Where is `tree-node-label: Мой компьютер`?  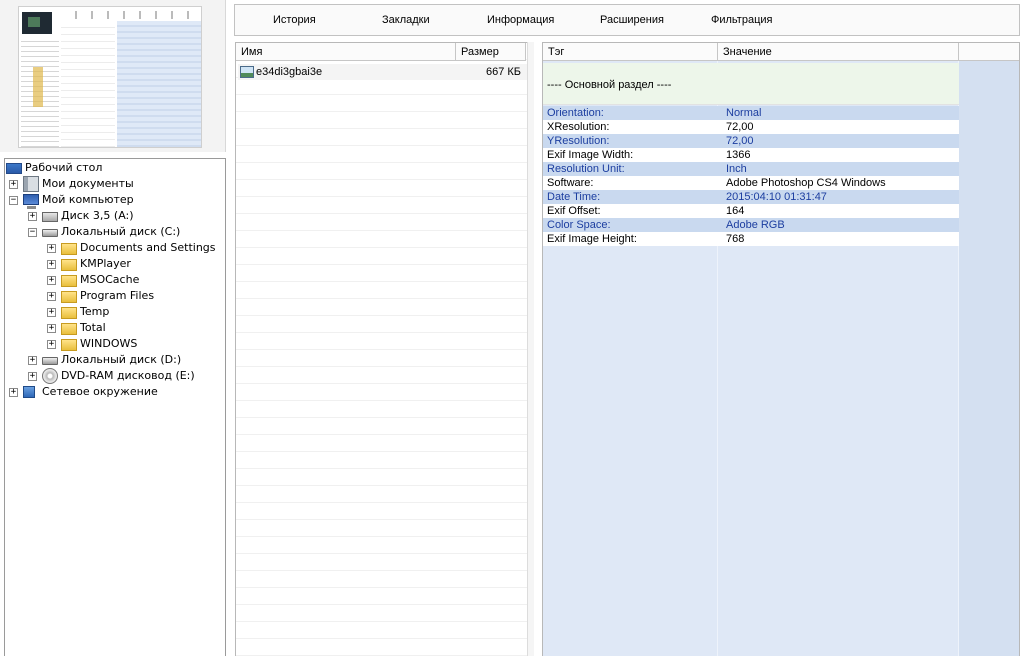
tree-node-label: Мой компьютер is located at coordinates (88, 199).